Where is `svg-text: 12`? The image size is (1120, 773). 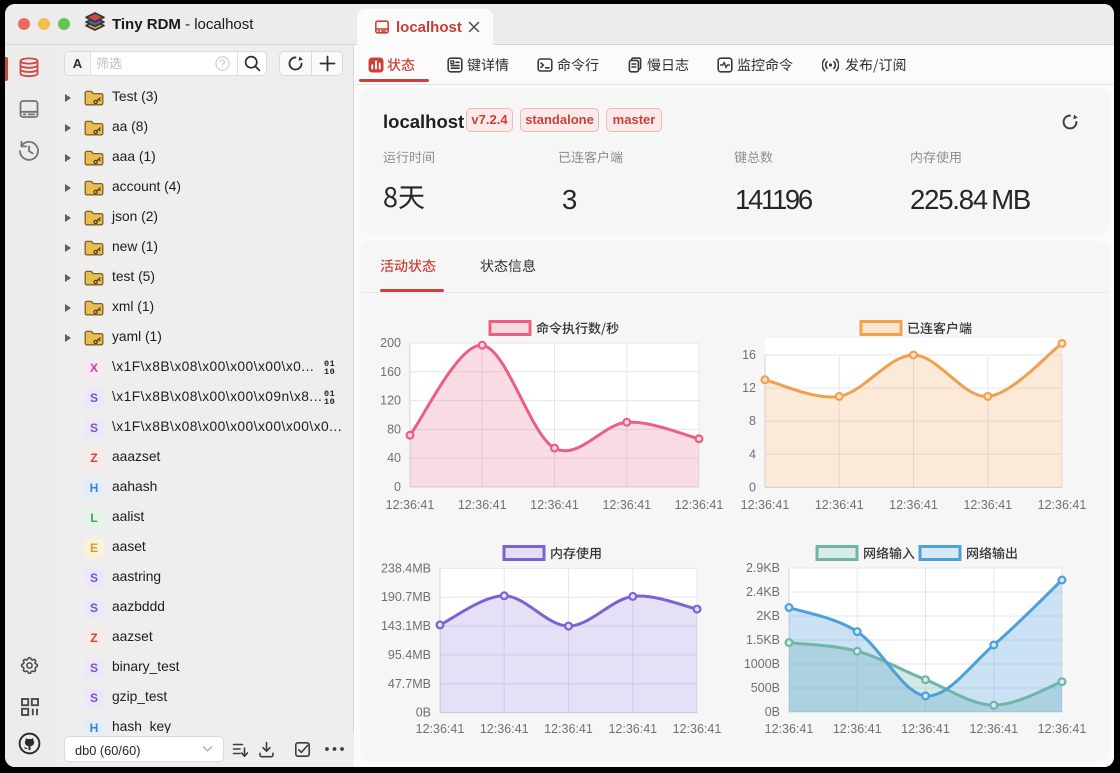 svg-text: 12 is located at coordinates (749, 388).